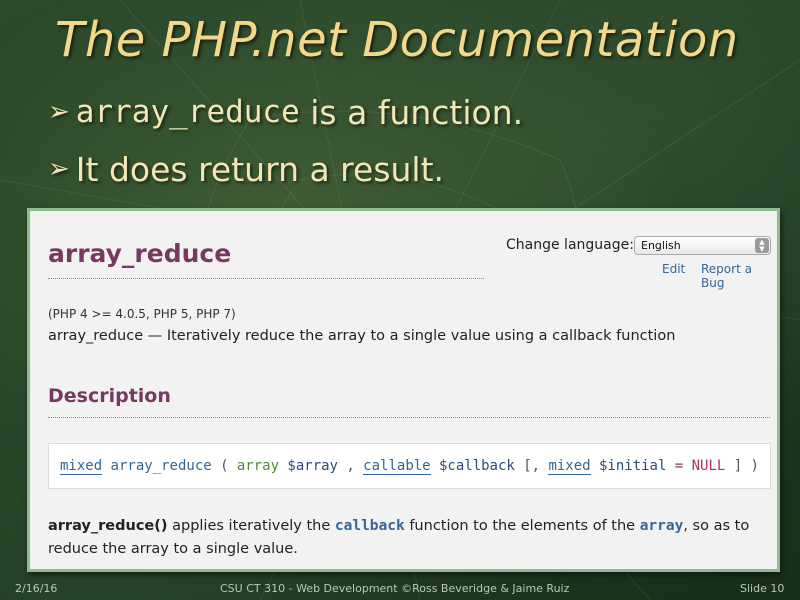  I want to click on comma: ,, so click(350, 466).